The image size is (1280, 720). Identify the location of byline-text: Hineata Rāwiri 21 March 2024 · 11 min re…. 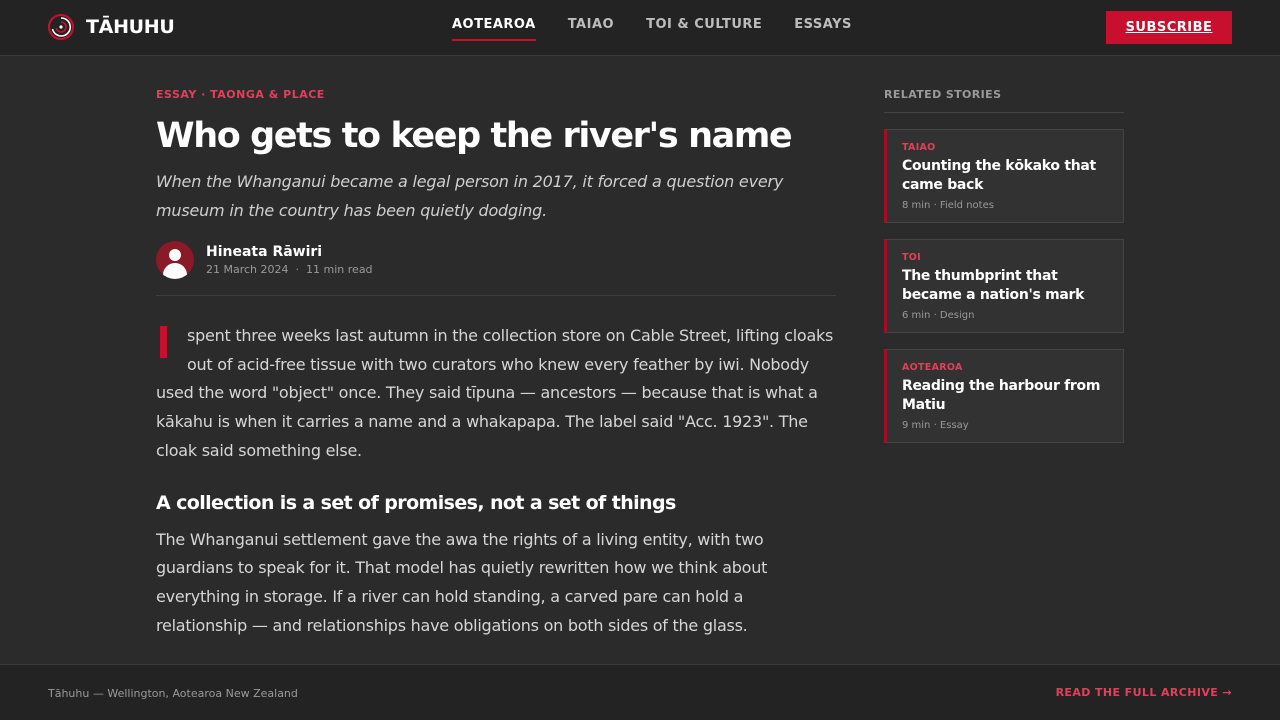
(289, 260).